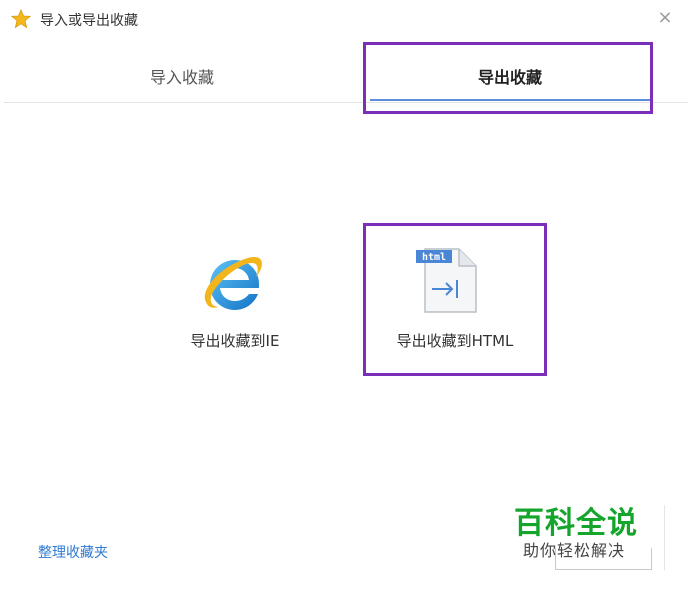 This screenshot has height=591, width=691. I want to click on internet-explorer-icon, so click(232, 284).